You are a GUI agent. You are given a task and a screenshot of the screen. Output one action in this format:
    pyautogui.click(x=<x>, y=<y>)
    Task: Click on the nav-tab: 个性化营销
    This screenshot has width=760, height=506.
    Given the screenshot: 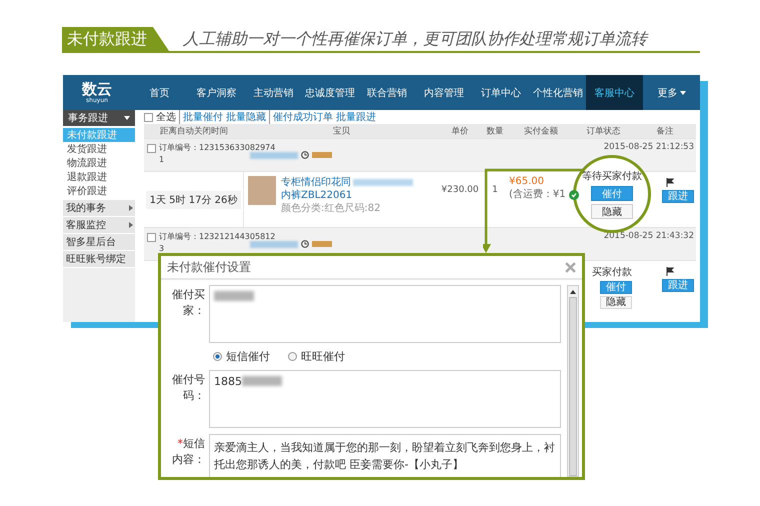 What is the action you would take?
    pyautogui.click(x=557, y=92)
    